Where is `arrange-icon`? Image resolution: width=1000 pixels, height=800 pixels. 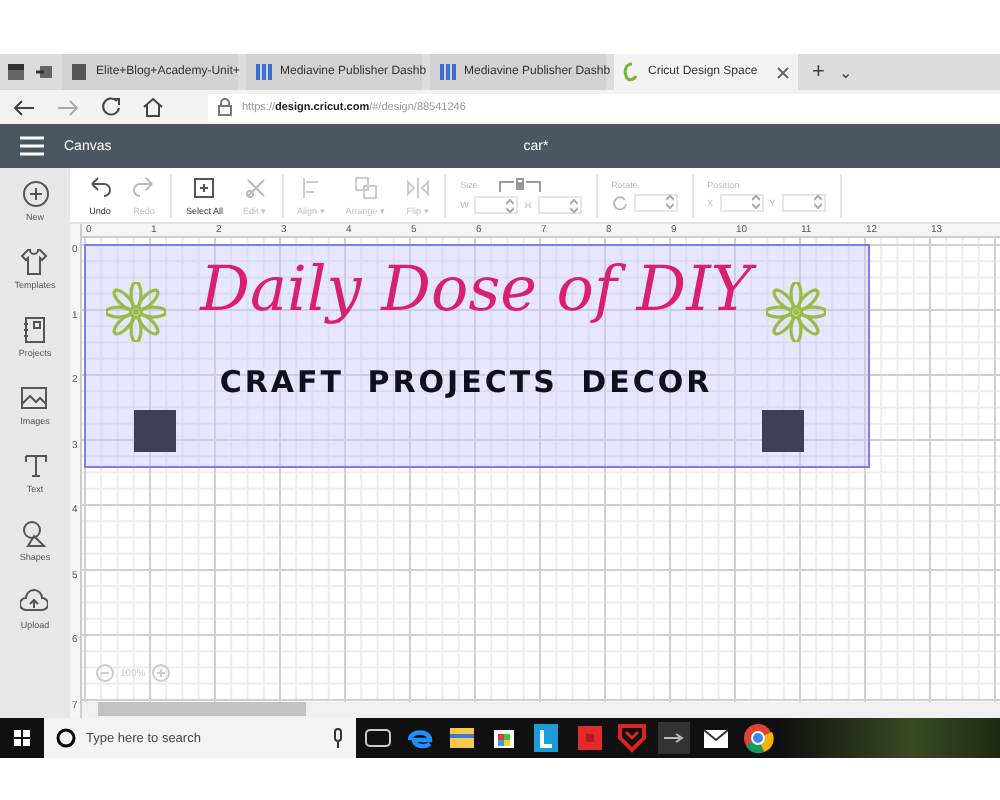
arrange-icon is located at coordinates (365, 187).